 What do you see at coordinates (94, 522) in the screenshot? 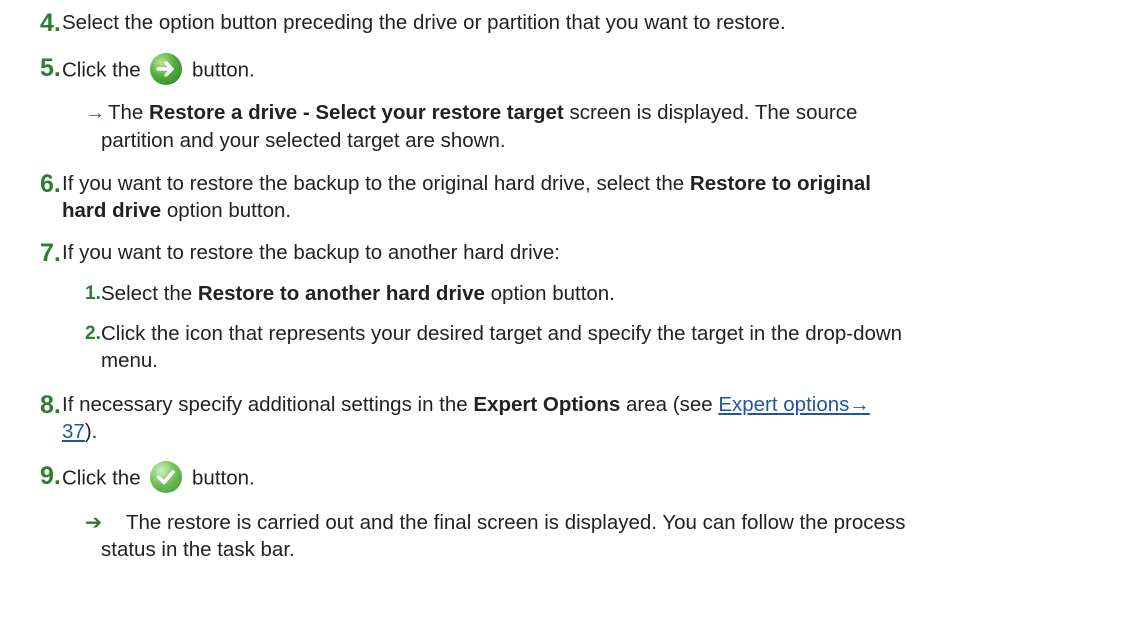
I see `result-arrow-icon: ➔` at bounding box center [94, 522].